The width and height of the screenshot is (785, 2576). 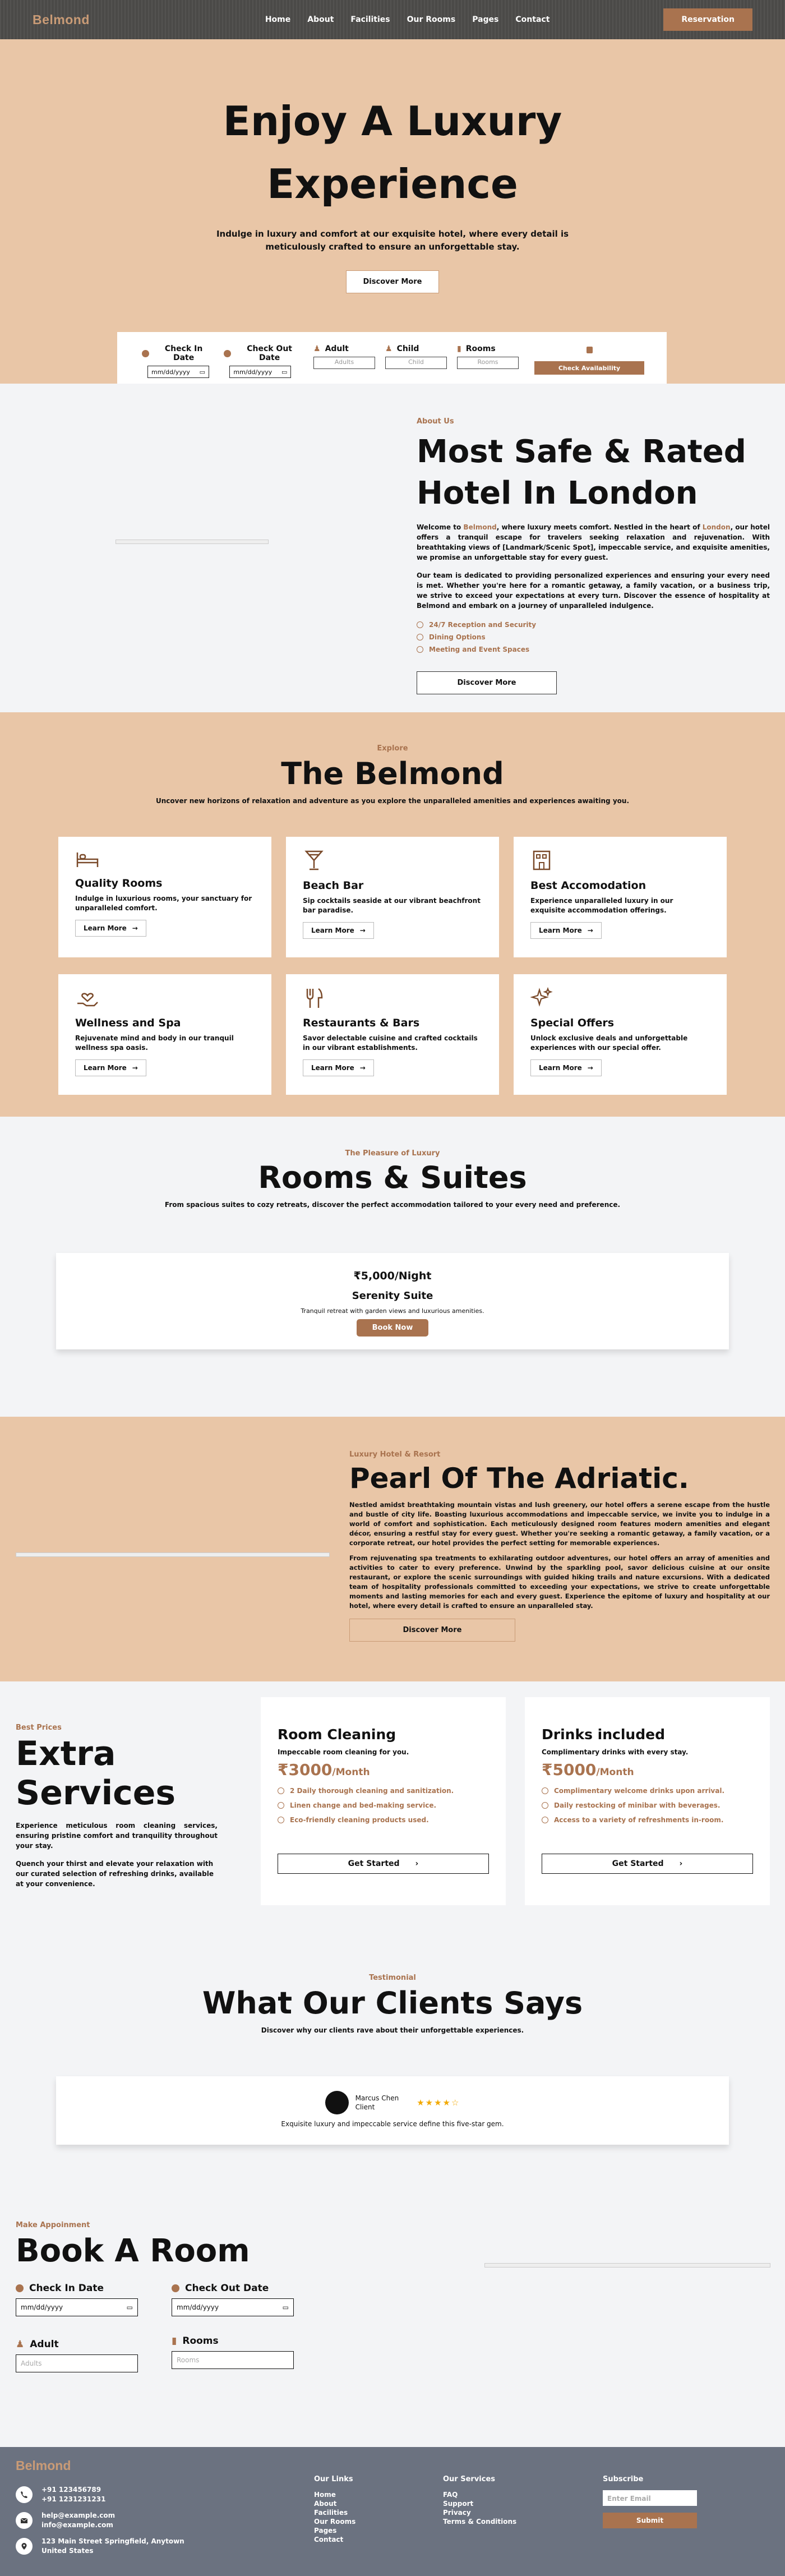 What do you see at coordinates (174, 2341) in the screenshot?
I see `door-icon: ▮` at bounding box center [174, 2341].